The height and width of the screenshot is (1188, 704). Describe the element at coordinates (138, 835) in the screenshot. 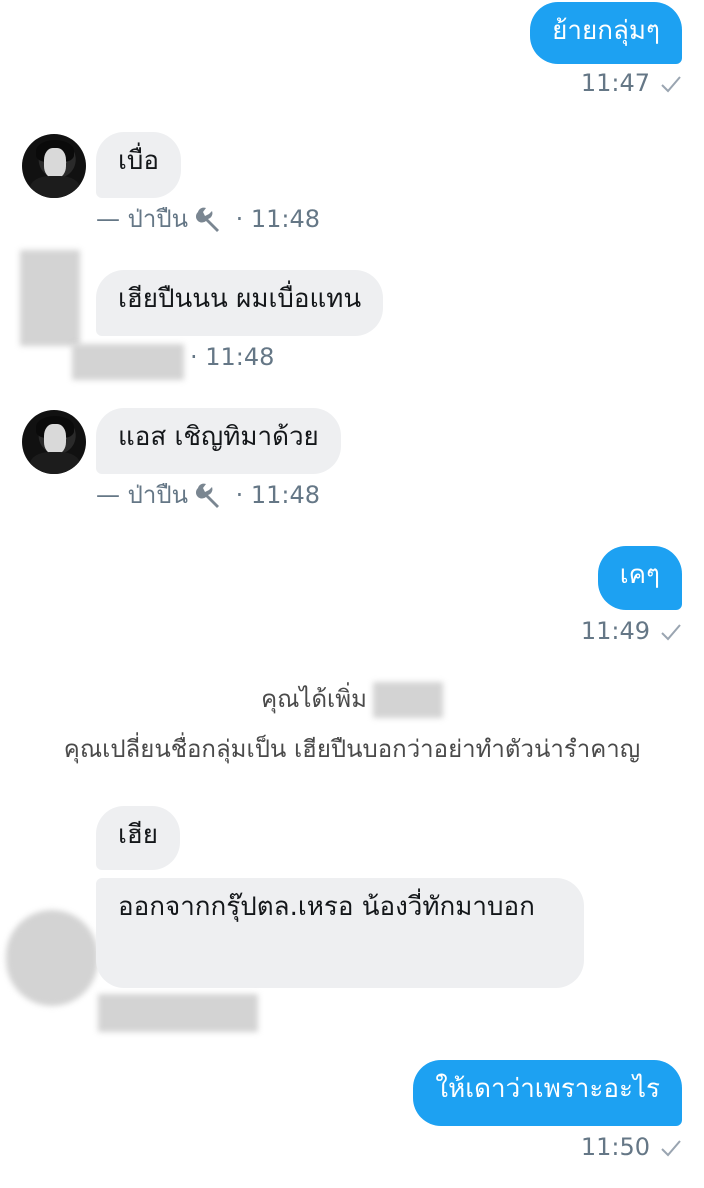

I see `message-text: เฮีย` at that location.